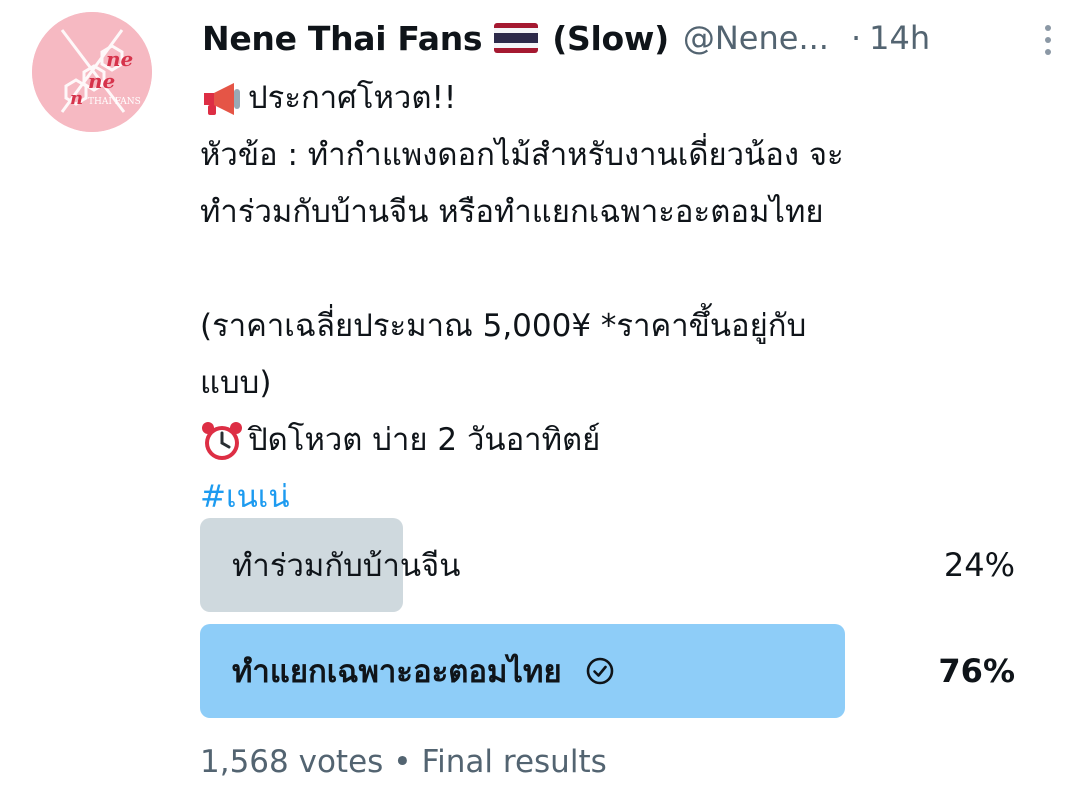 The height and width of the screenshot is (796, 1080). What do you see at coordinates (899, 38) in the screenshot?
I see `tweet-timestamp: 14h` at bounding box center [899, 38].